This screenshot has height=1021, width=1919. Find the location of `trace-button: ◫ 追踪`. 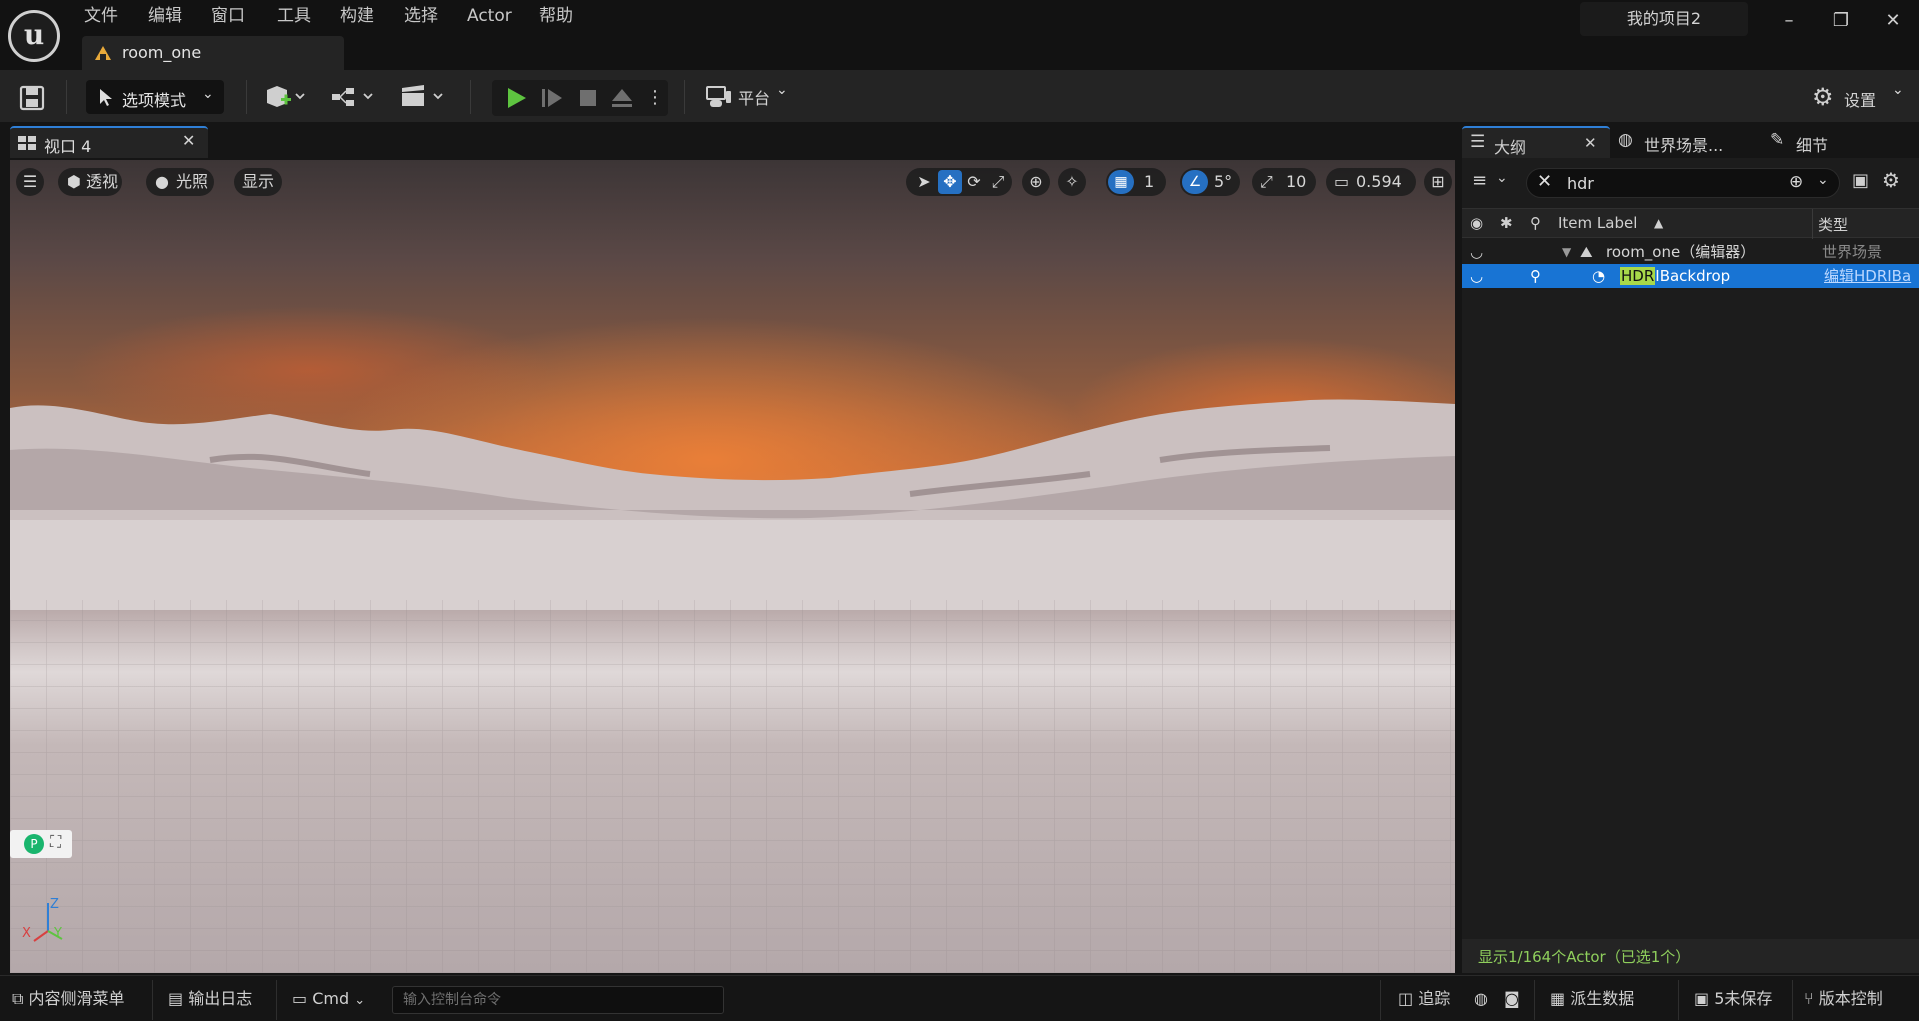

trace-button: ◫ 追踪 is located at coordinates (1424, 999).